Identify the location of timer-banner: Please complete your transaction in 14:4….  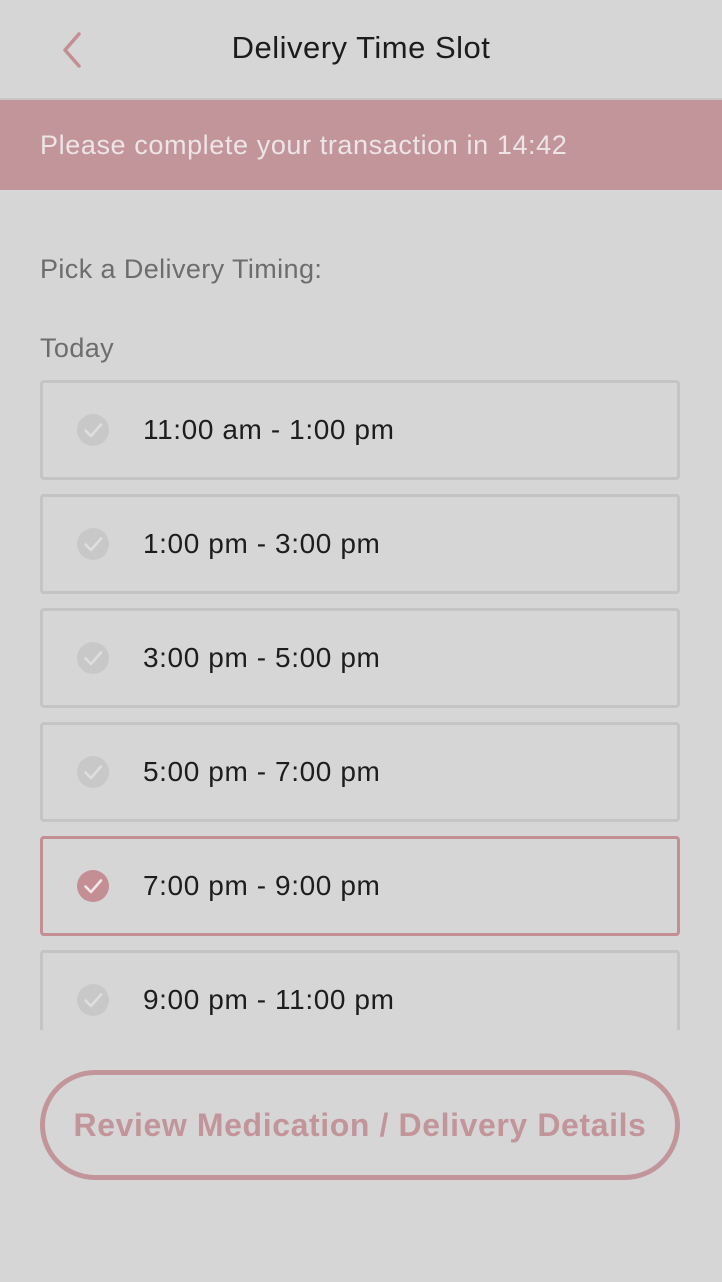
(361, 145).